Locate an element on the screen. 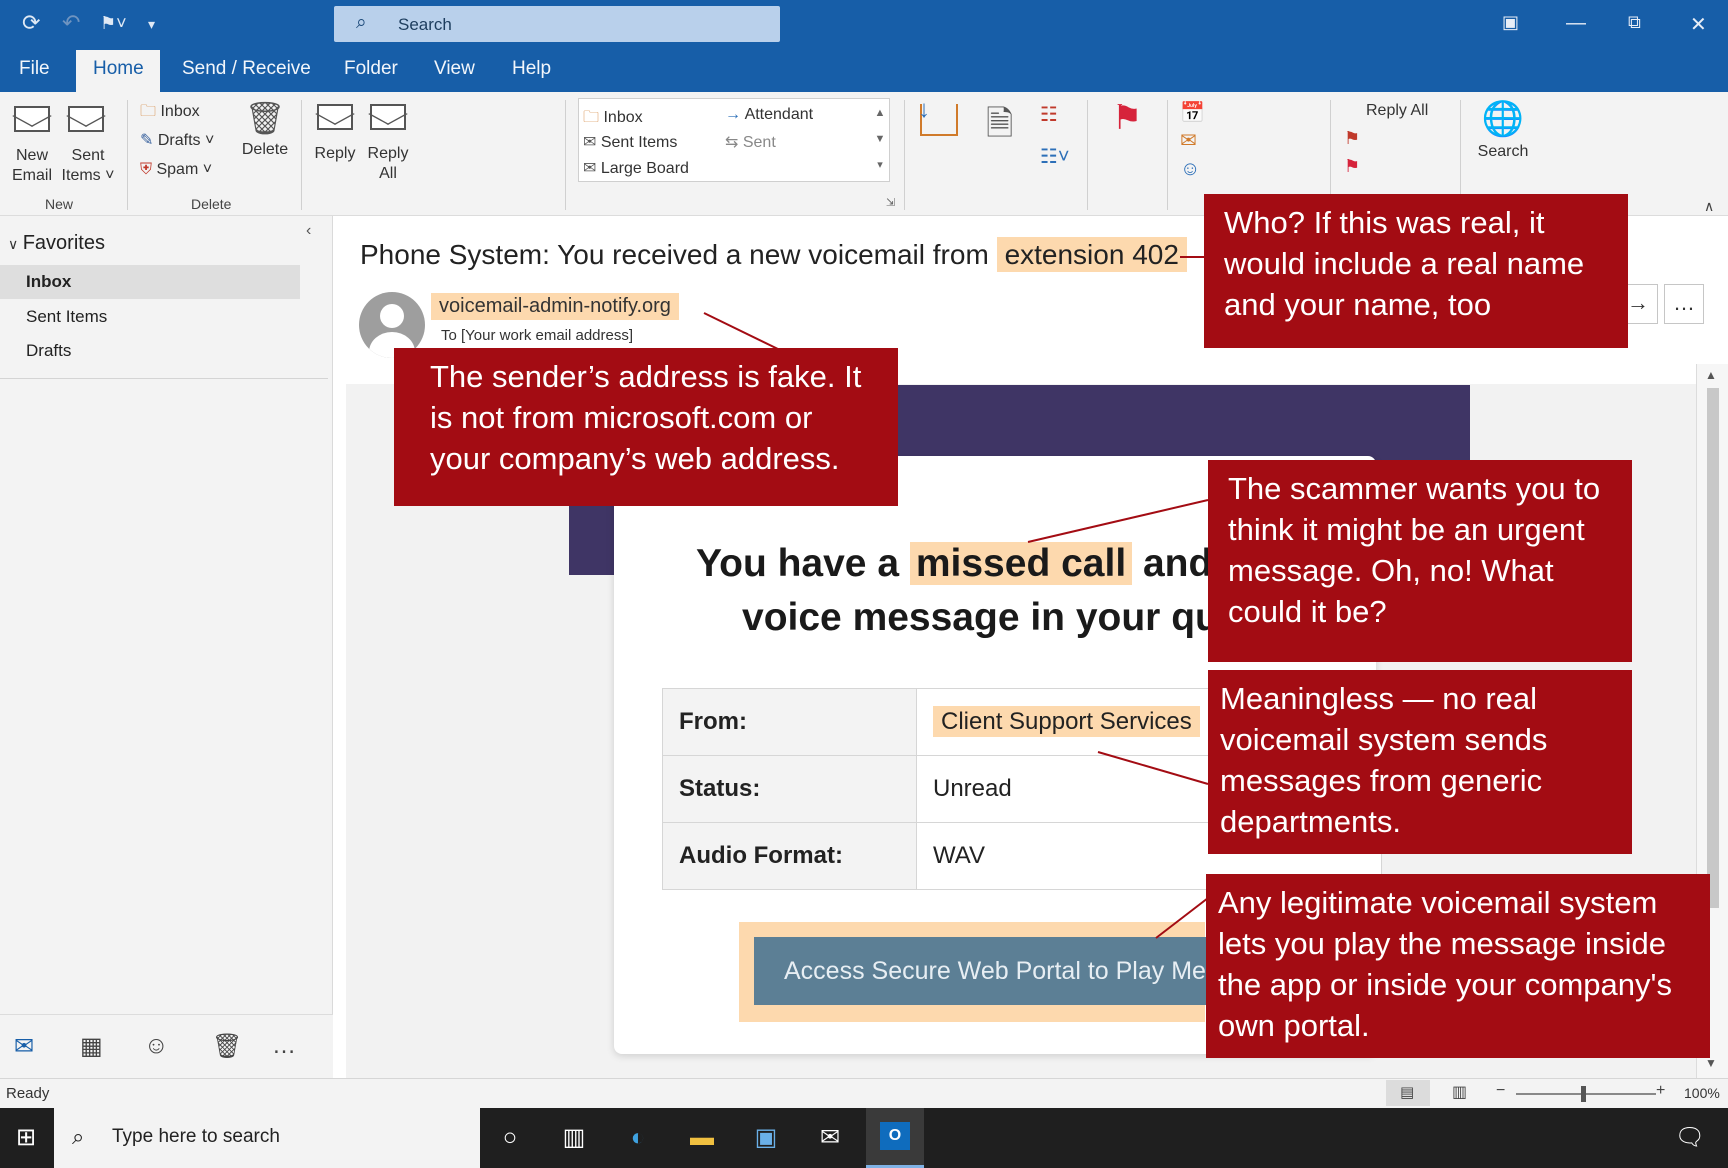 Image resolution: width=1728 pixels, height=1168 pixels. notifications-icon: 🗨 is located at coordinates (1690, 1138).